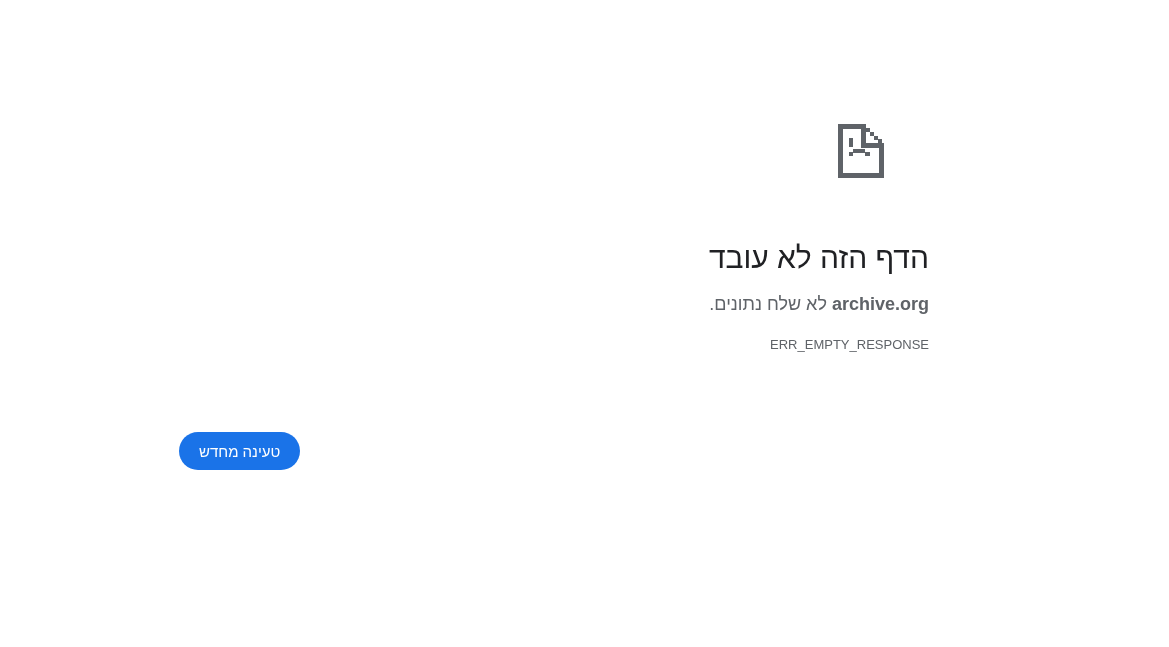 The width and height of the screenshot is (1169, 647). I want to click on error-heading: הדף הזה לא עובד, so click(818, 258).